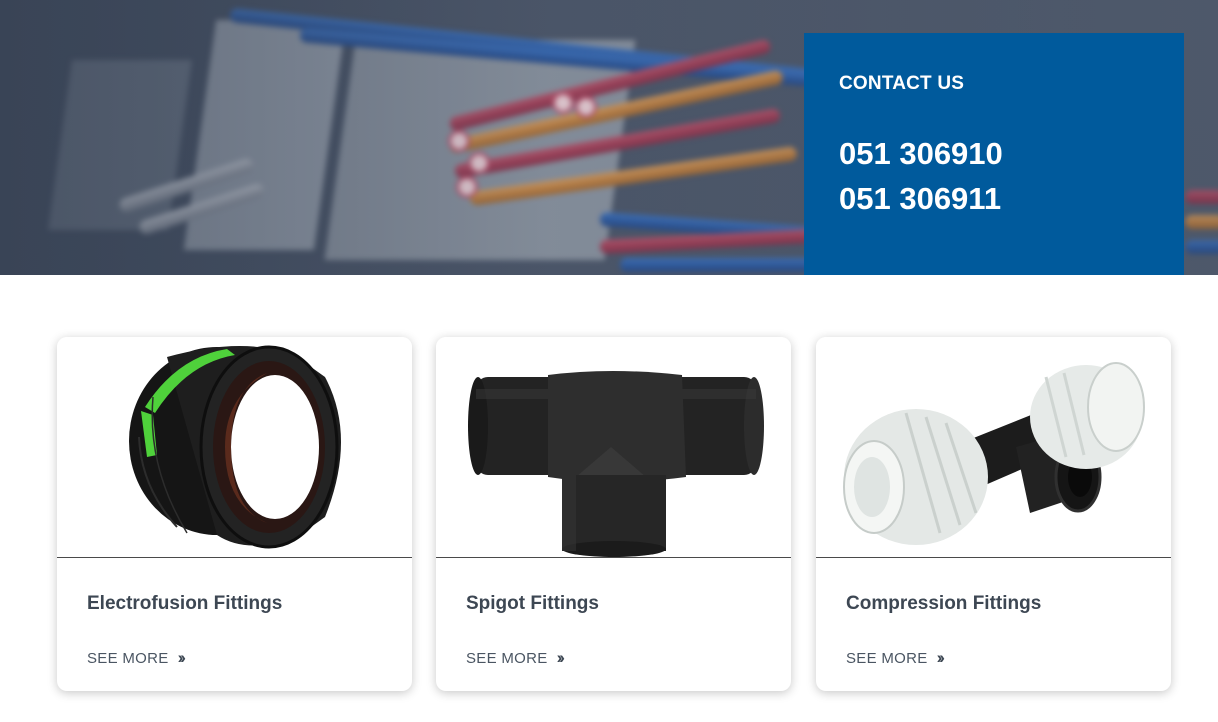  I want to click on compression-tee-fitting-image, so click(993, 447).